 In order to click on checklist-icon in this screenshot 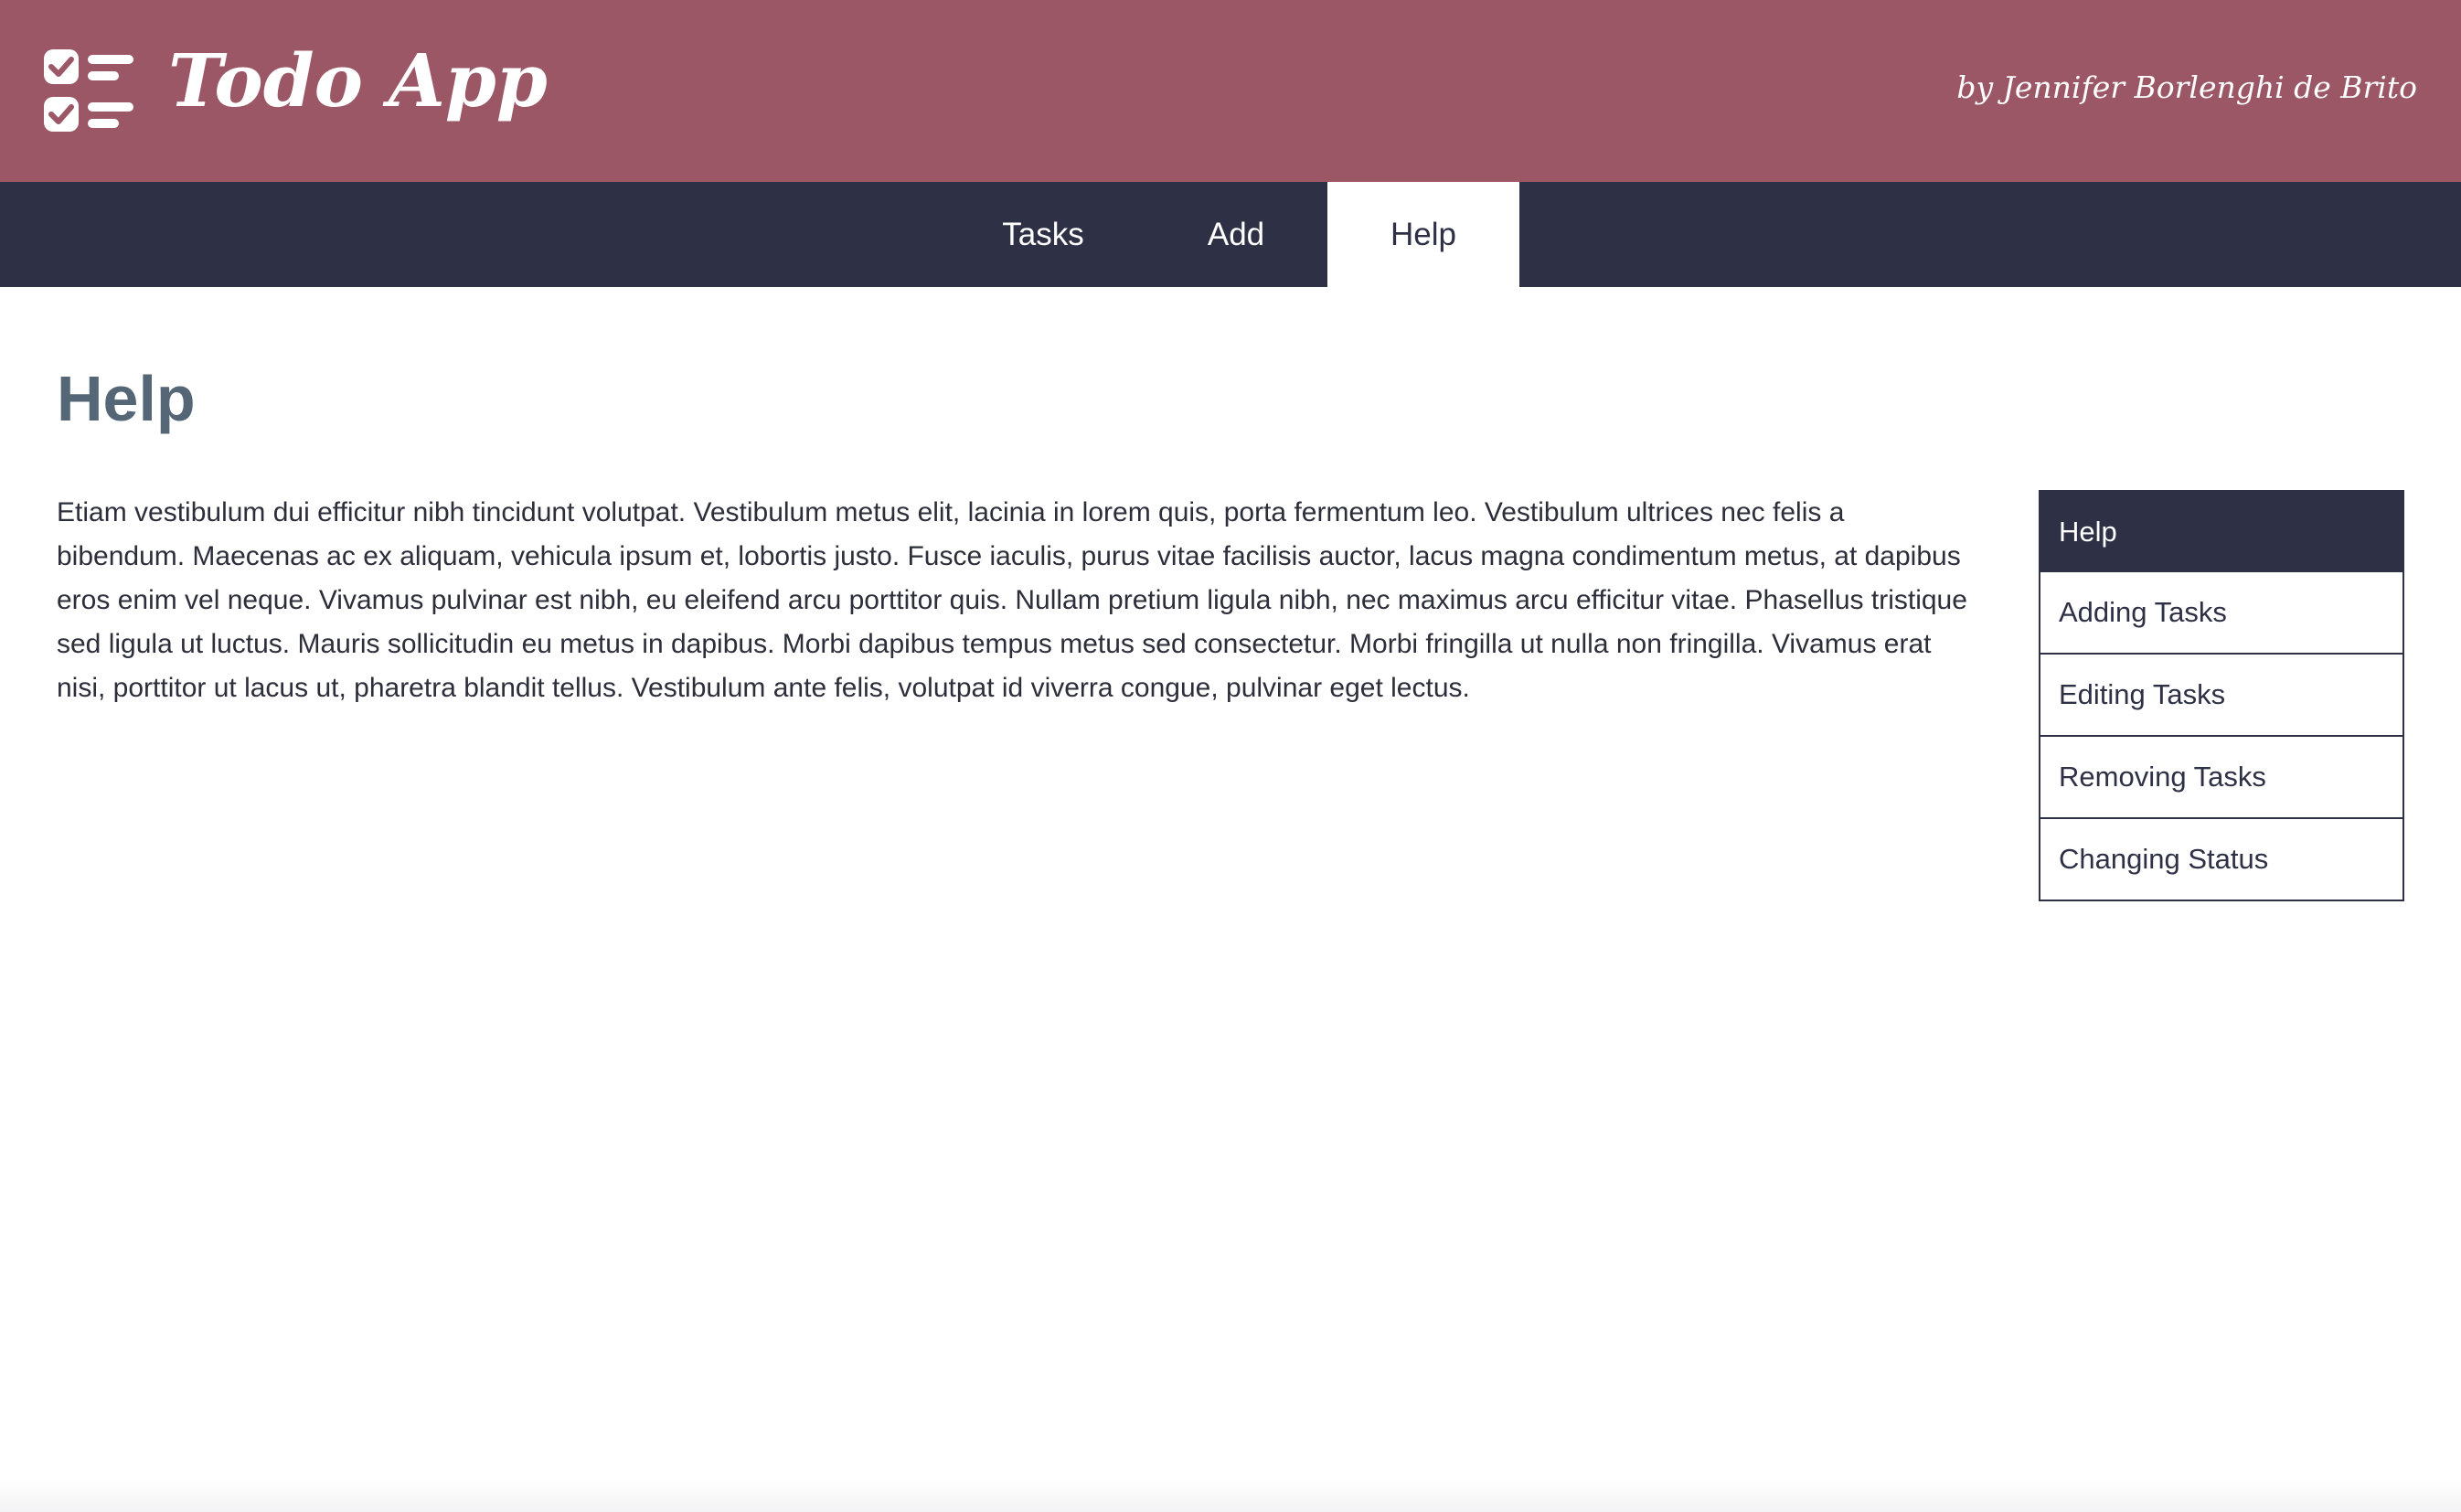, I will do `click(88, 90)`.